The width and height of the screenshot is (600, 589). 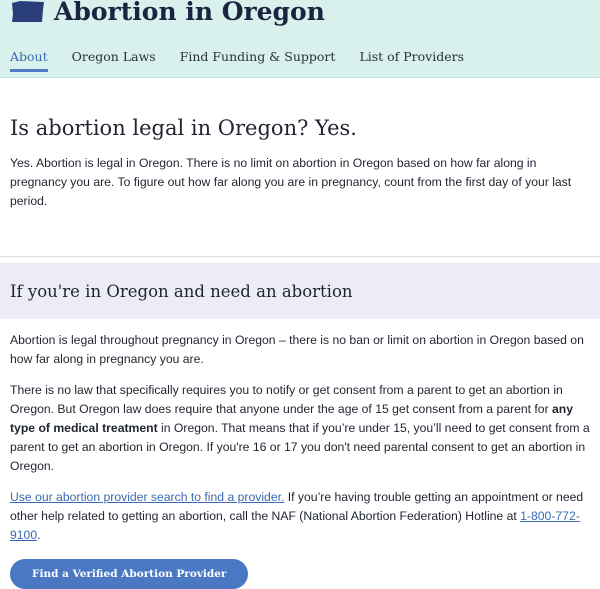 I want to click on tab-about: About, so click(x=29, y=60).